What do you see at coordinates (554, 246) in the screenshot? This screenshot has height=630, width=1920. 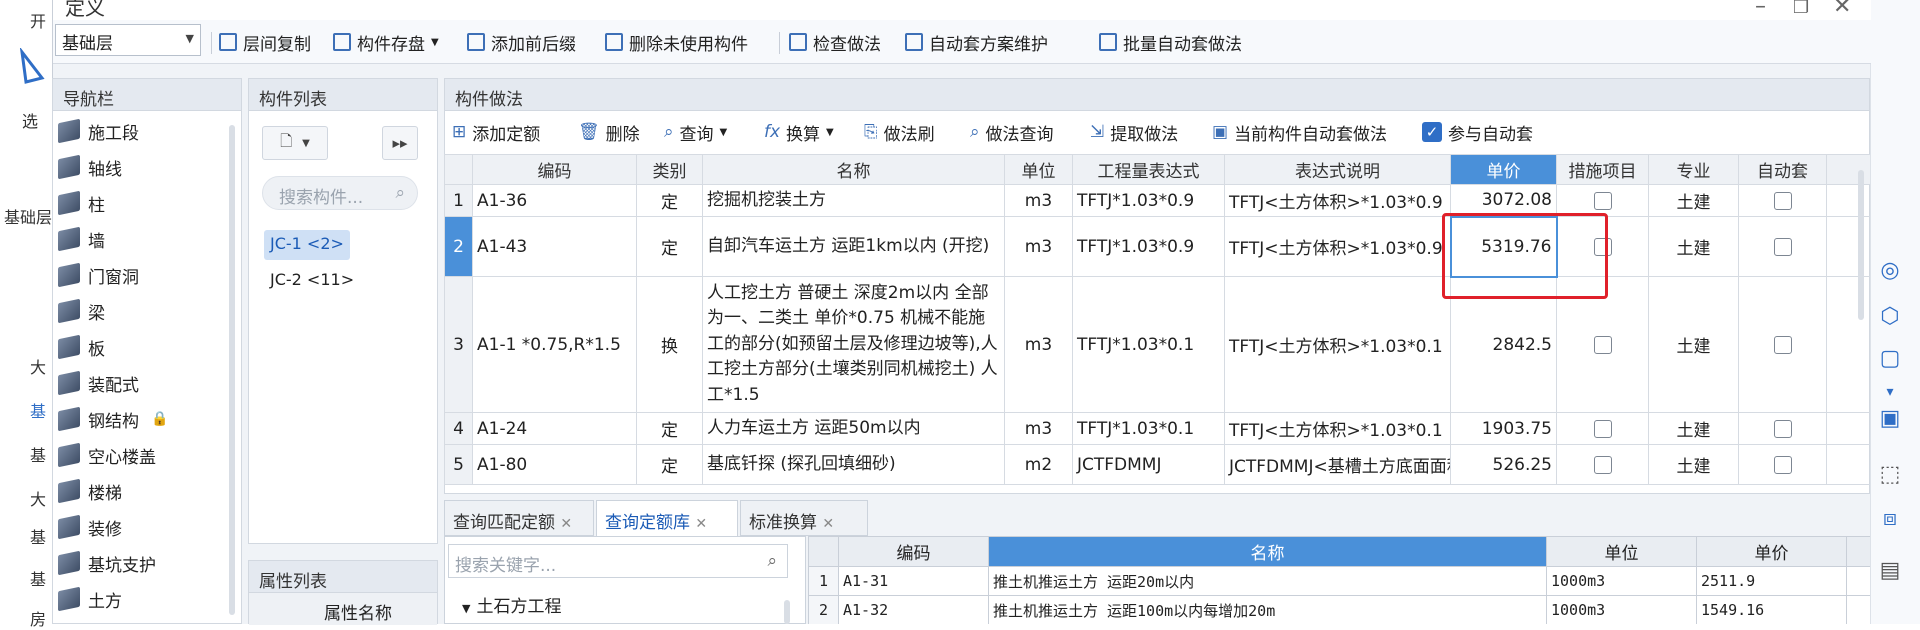 I see `cell-code: A1-43` at bounding box center [554, 246].